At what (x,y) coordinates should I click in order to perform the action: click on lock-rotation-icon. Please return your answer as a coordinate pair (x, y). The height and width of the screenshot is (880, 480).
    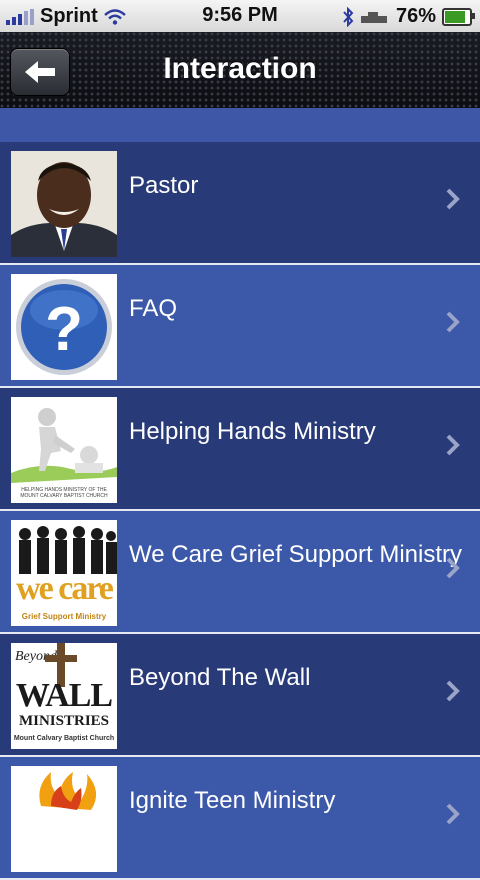
    Looking at the image, I should click on (373, 17).